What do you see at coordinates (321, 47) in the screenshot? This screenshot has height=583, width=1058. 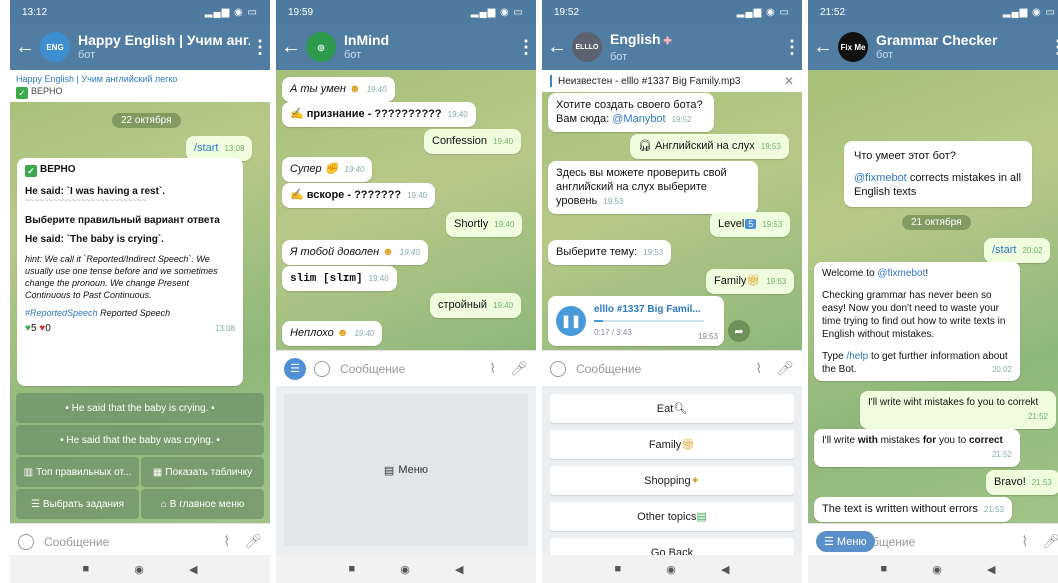 I see `avatar: ◎` at bounding box center [321, 47].